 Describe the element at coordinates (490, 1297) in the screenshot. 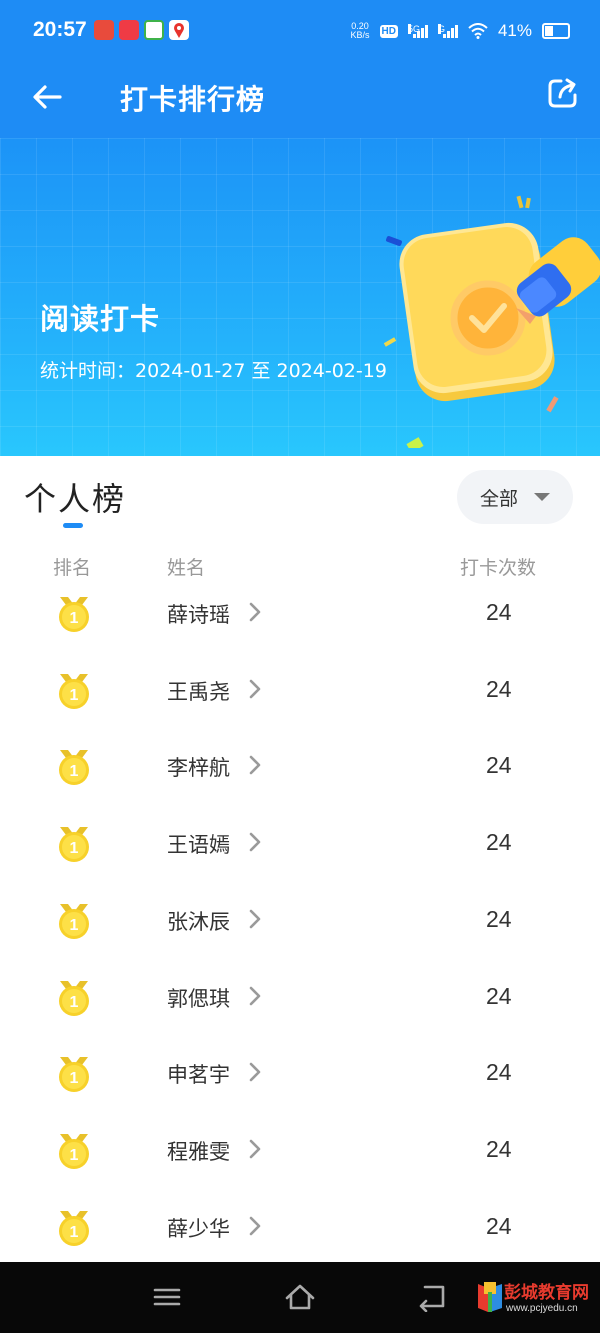

I see `books-logo-icon` at that location.